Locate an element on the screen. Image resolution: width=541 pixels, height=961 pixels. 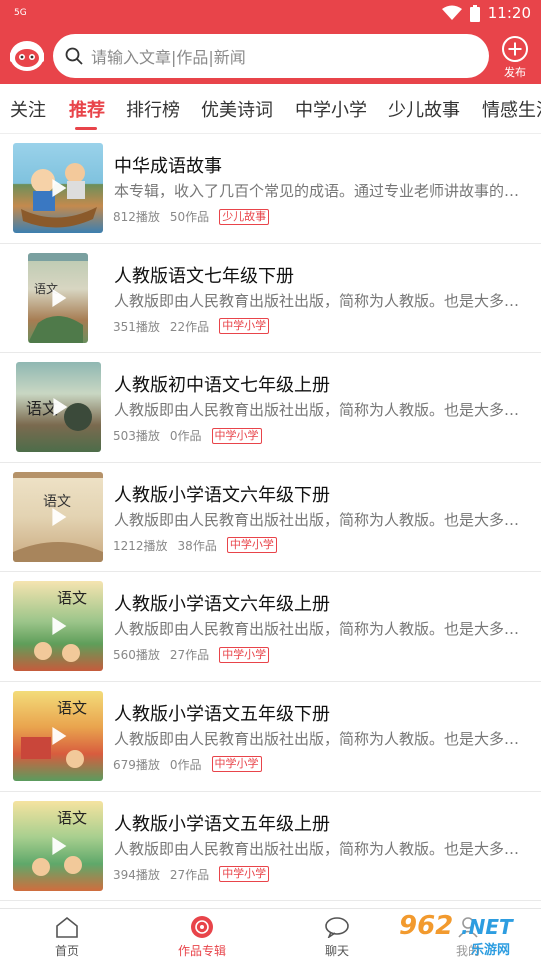
work-count: 22作品 is located at coordinates (189, 326).